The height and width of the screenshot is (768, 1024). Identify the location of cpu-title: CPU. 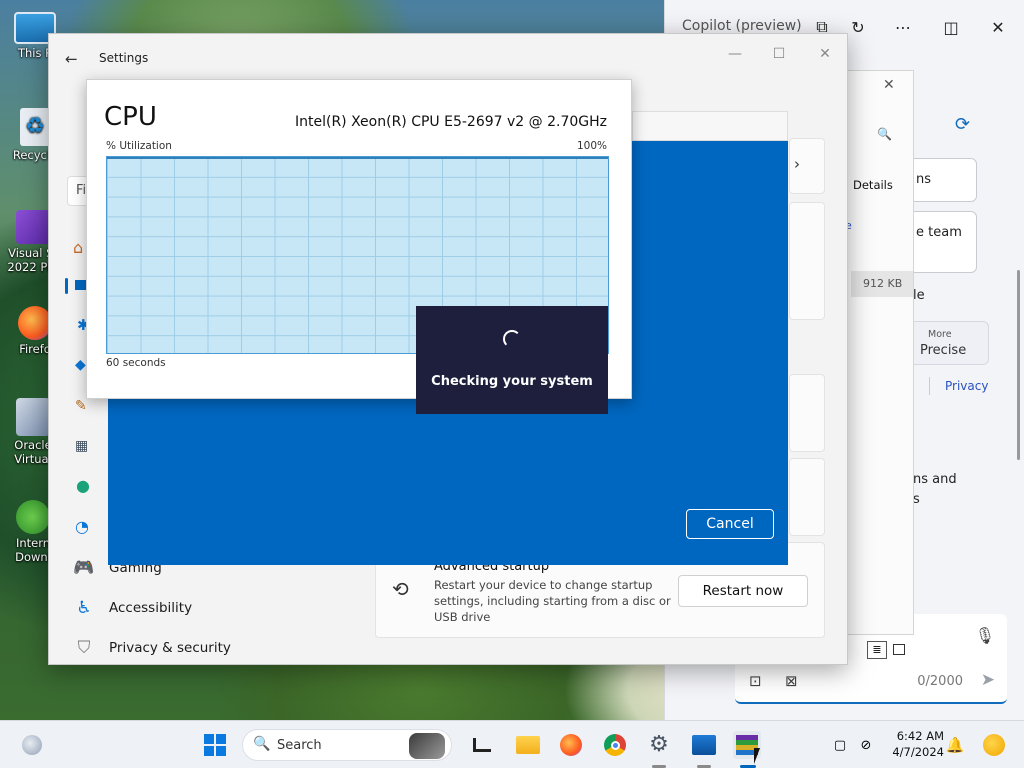
(130, 117).